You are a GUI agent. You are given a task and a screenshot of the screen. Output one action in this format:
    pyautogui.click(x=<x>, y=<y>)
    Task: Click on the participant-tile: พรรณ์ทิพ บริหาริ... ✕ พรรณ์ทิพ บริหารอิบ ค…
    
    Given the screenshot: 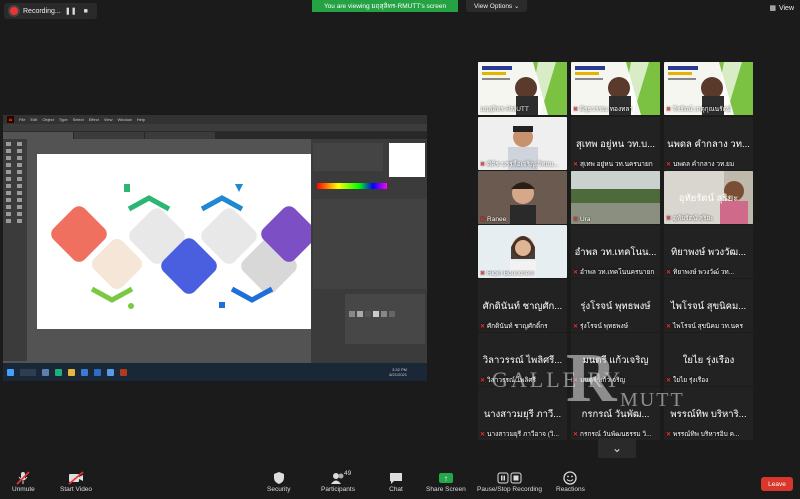 What is the action you would take?
    pyautogui.click(x=708, y=413)
    